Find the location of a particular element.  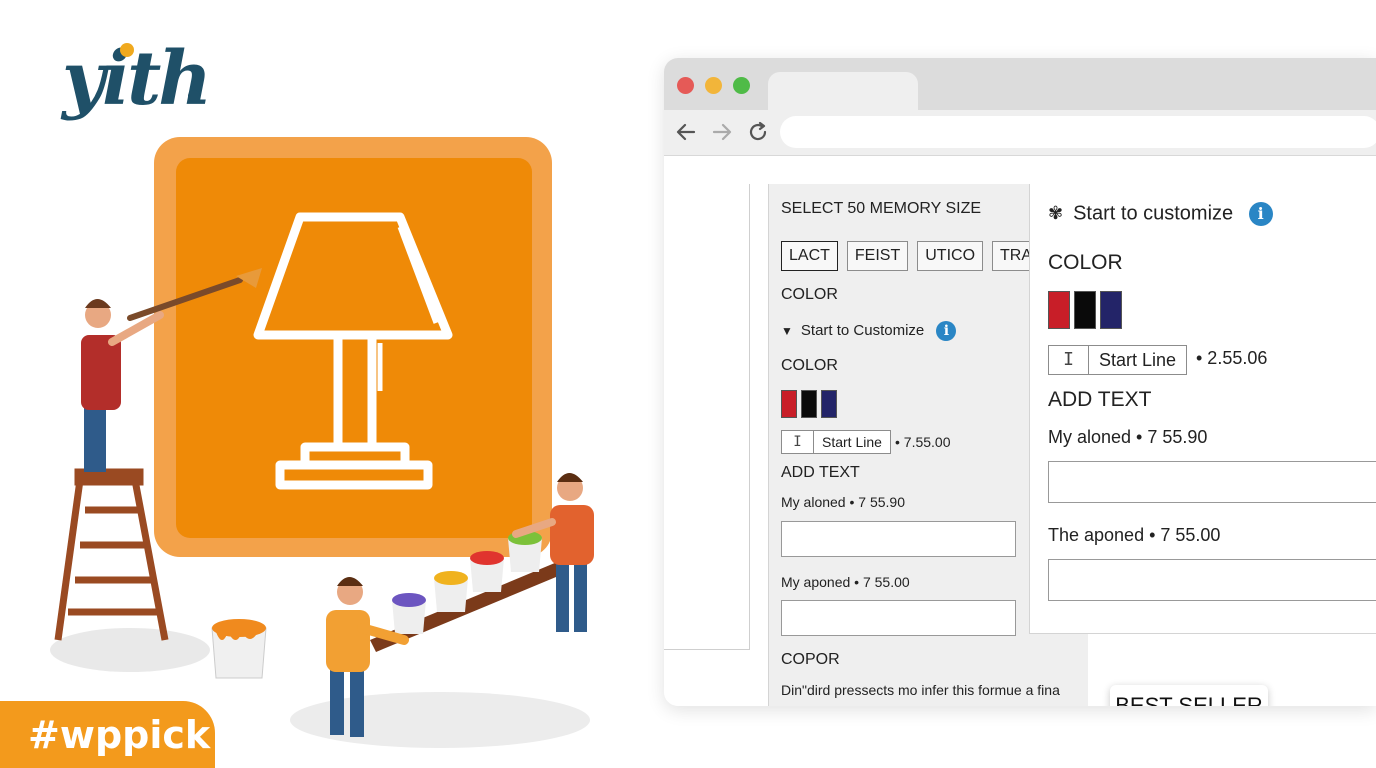

customize-header: ✾ Start to customize i is located at coordinates (1160, 214).